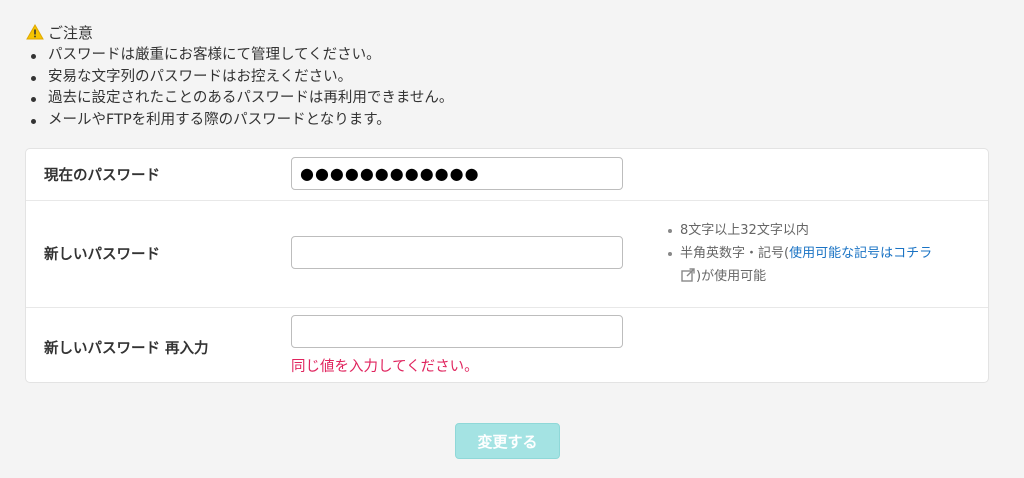 Image resolution: width=1024 pixels, height=478 pixels. What do you see at coordinates (239, 121) in the screenshot?
I see `notice-item: メールやFTPを利用する際のパスワードとなります。` at bounding box center [239, 121].